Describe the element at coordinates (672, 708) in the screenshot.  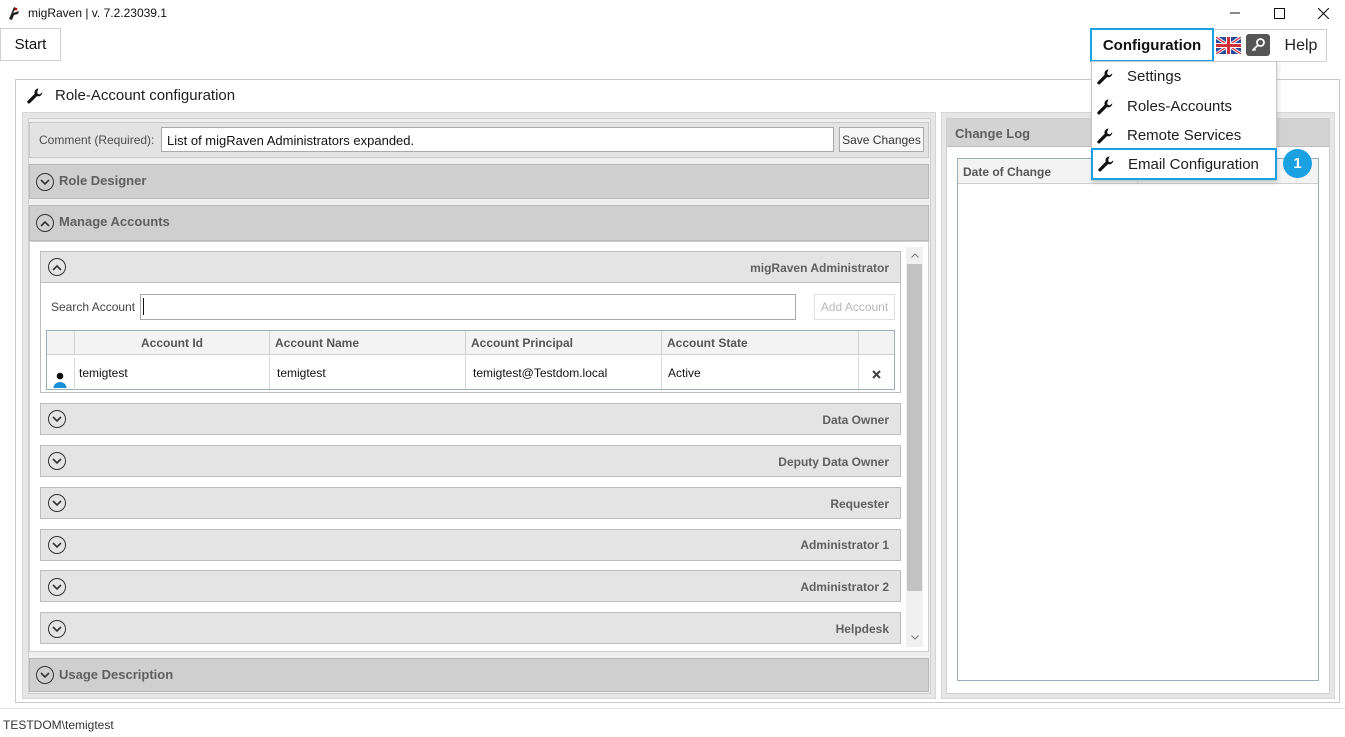
I see `status-bar-divider` at that location.